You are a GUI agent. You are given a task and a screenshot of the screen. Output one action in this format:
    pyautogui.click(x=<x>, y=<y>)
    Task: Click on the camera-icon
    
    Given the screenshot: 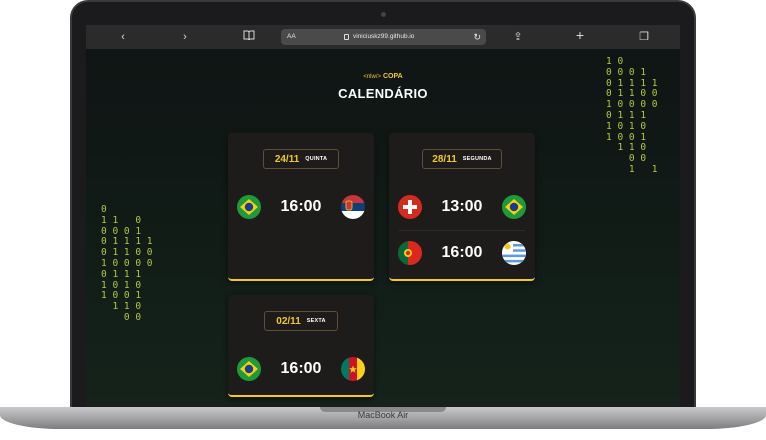 What is the action you would take?
    pyautogui.click(x=383, y=14)
    